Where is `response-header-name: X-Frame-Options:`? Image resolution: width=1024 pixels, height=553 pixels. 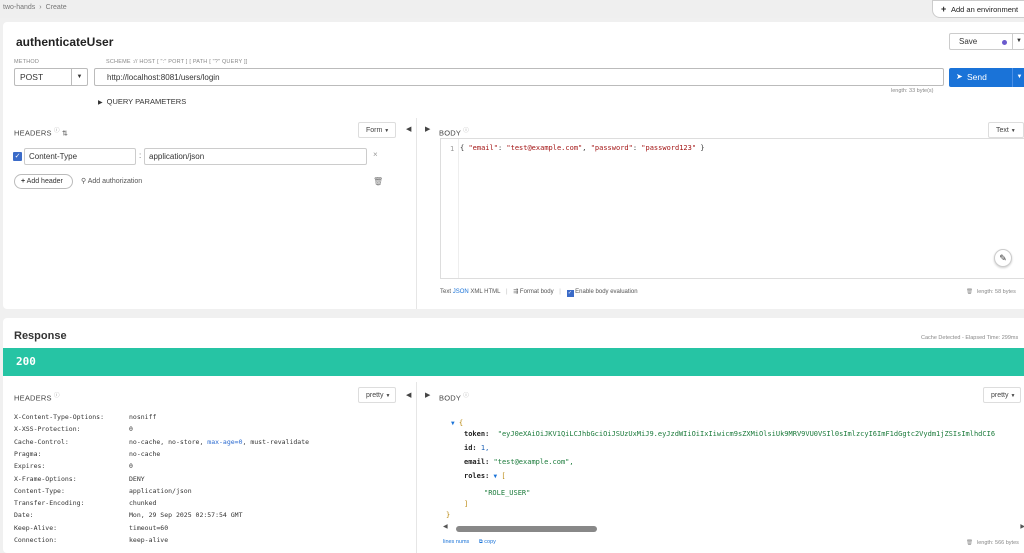 response-header-name: X-Frame-Options: is located at coordinates (45, 478).